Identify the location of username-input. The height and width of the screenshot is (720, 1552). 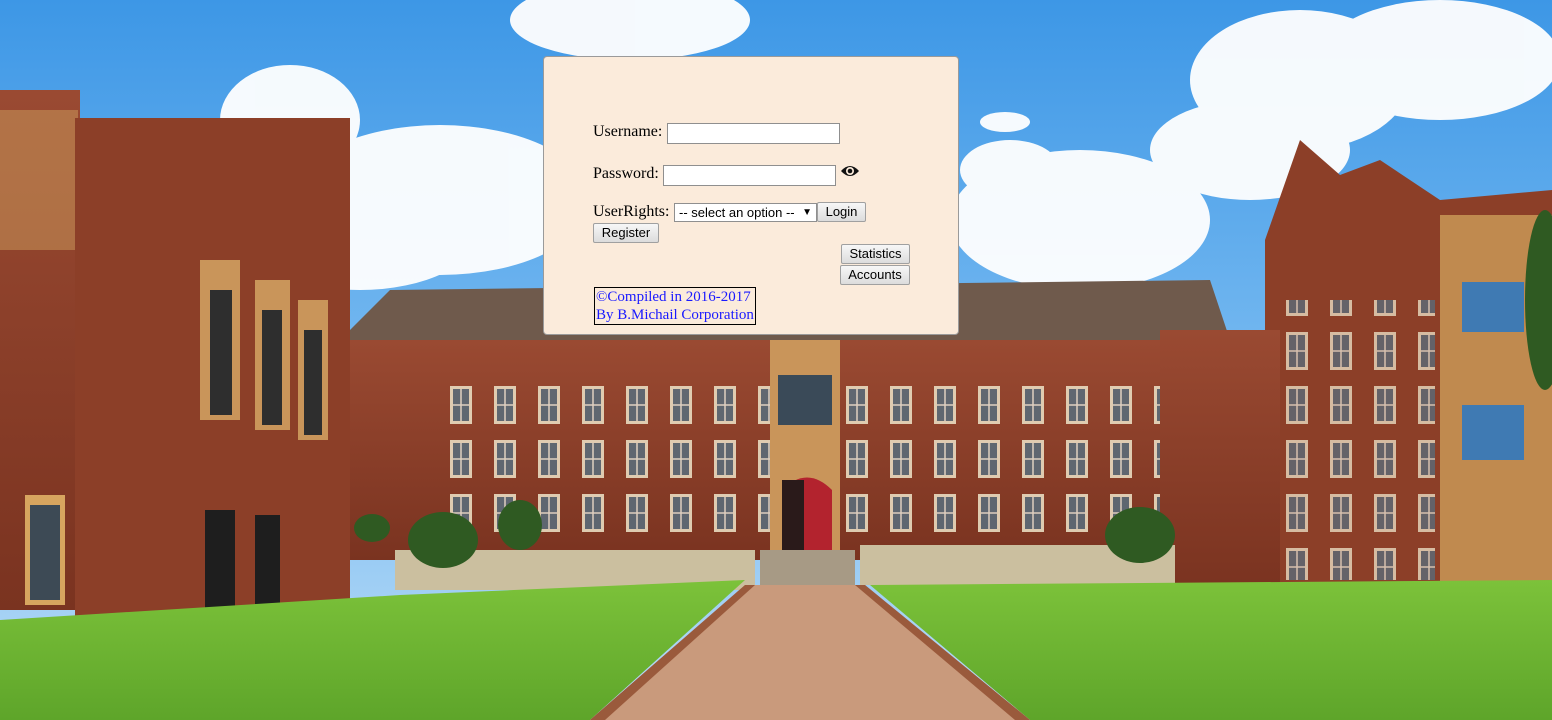
(753, 133).